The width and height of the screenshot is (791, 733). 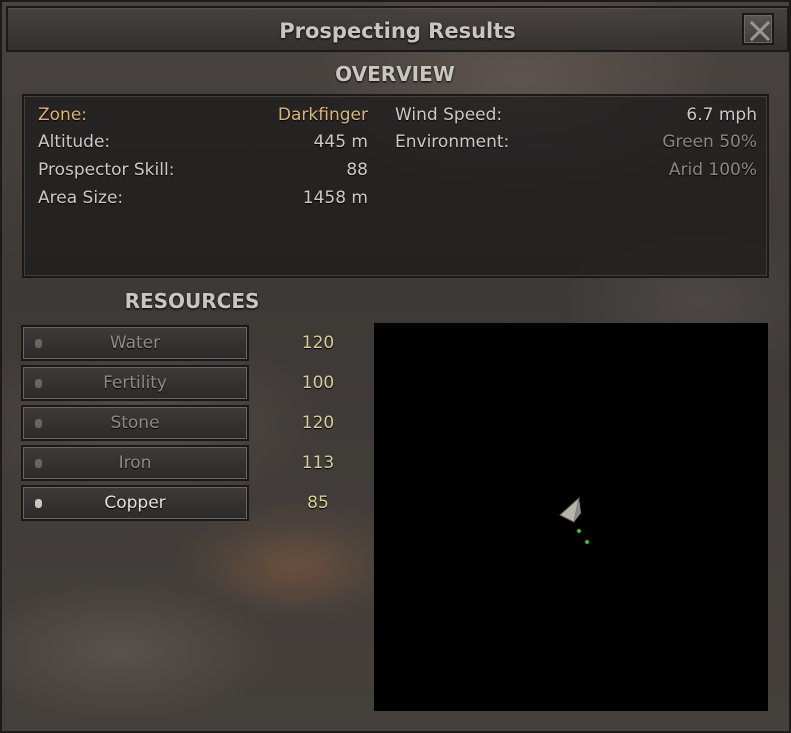 What do you see at coordinates (712, 170) in the screenshot?
I see `environment-arid-value: Arid 100%` at bounding box center [712, 170].